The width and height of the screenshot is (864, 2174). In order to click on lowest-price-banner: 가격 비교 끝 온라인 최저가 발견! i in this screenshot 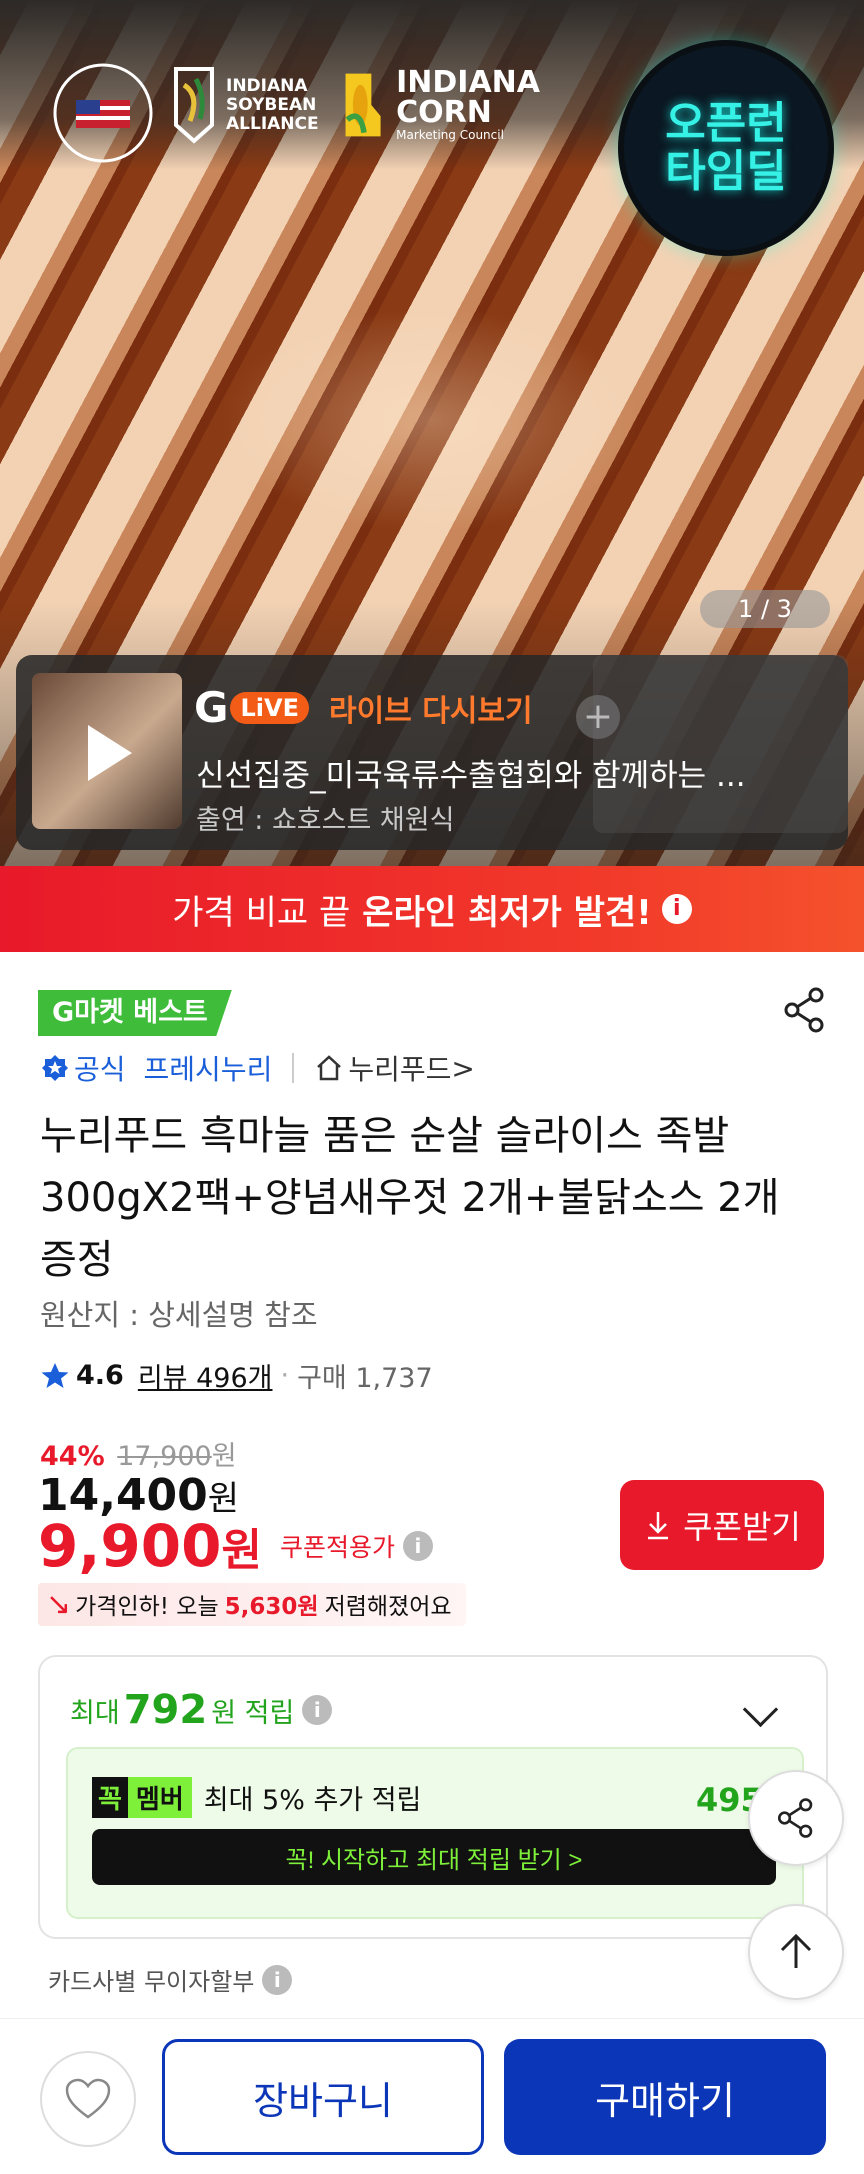, I will do `click(432, 909)`.